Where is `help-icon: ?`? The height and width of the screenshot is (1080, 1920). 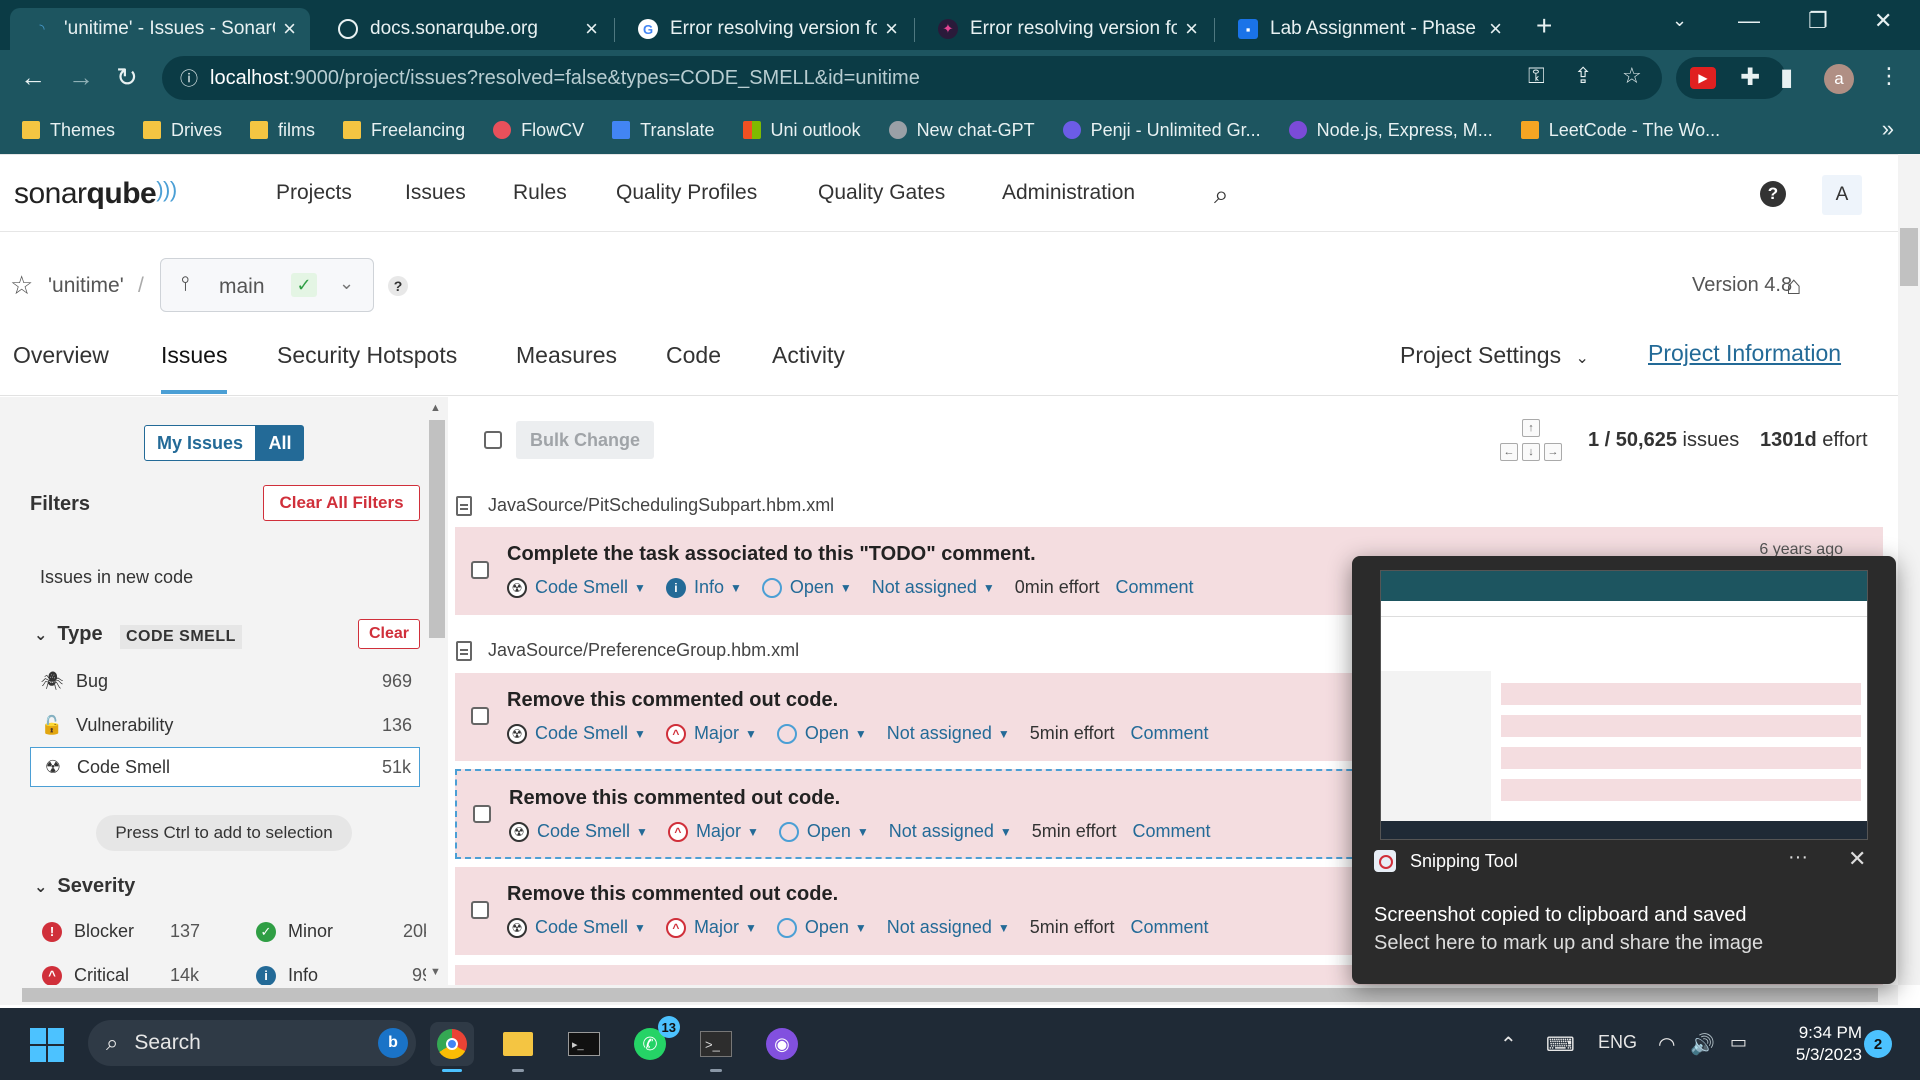
help-icon: ? is located at coordinates (1773, 194).